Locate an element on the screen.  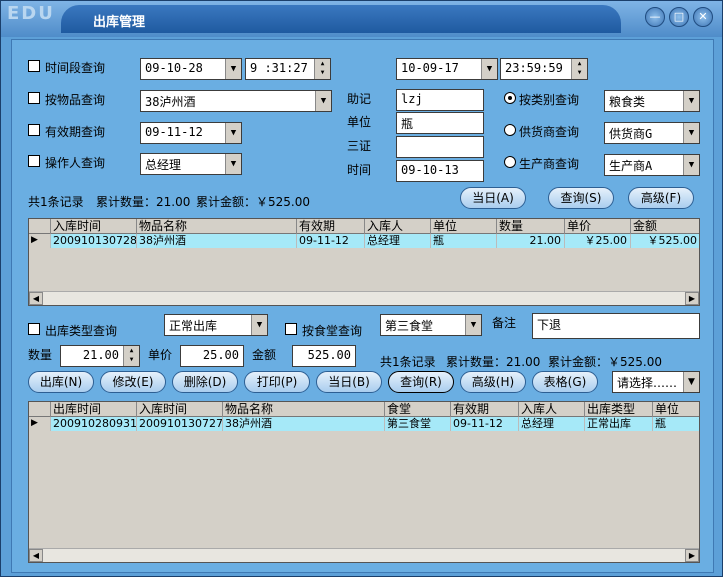
by-category-radio is located at coordinates (510, 99).